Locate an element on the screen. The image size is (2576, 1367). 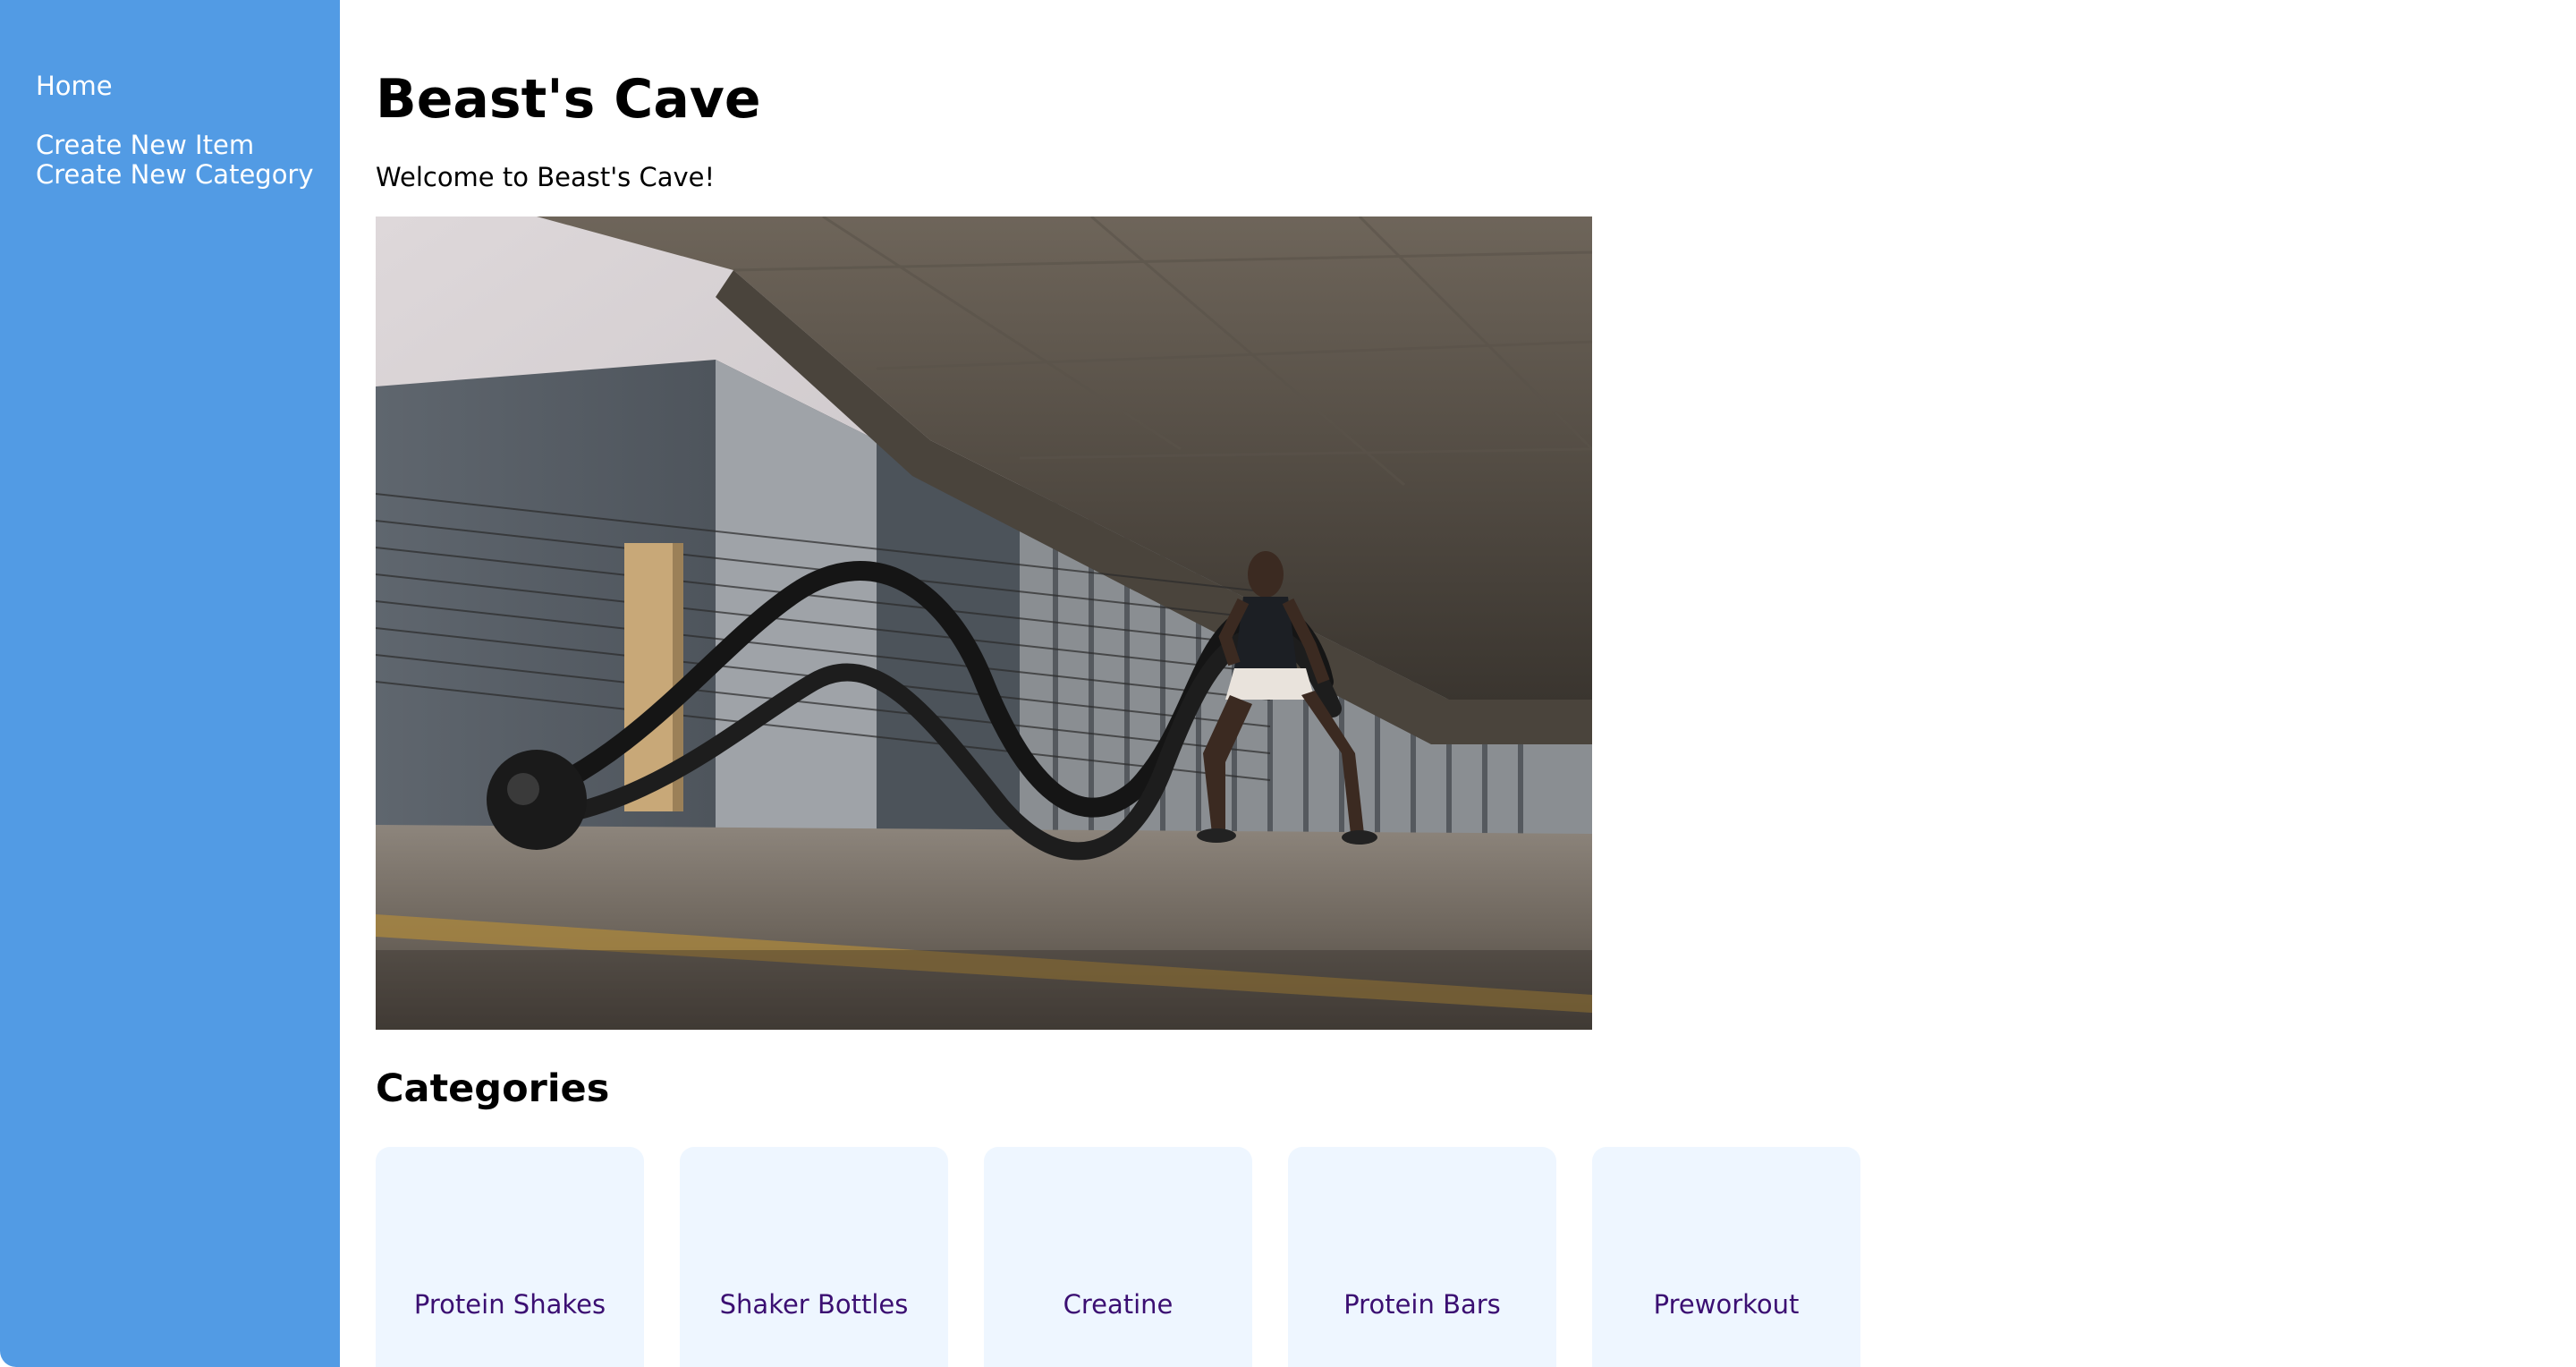
category-card-protein-bars: Protein Bars is located at coordinates (1422, 1257).